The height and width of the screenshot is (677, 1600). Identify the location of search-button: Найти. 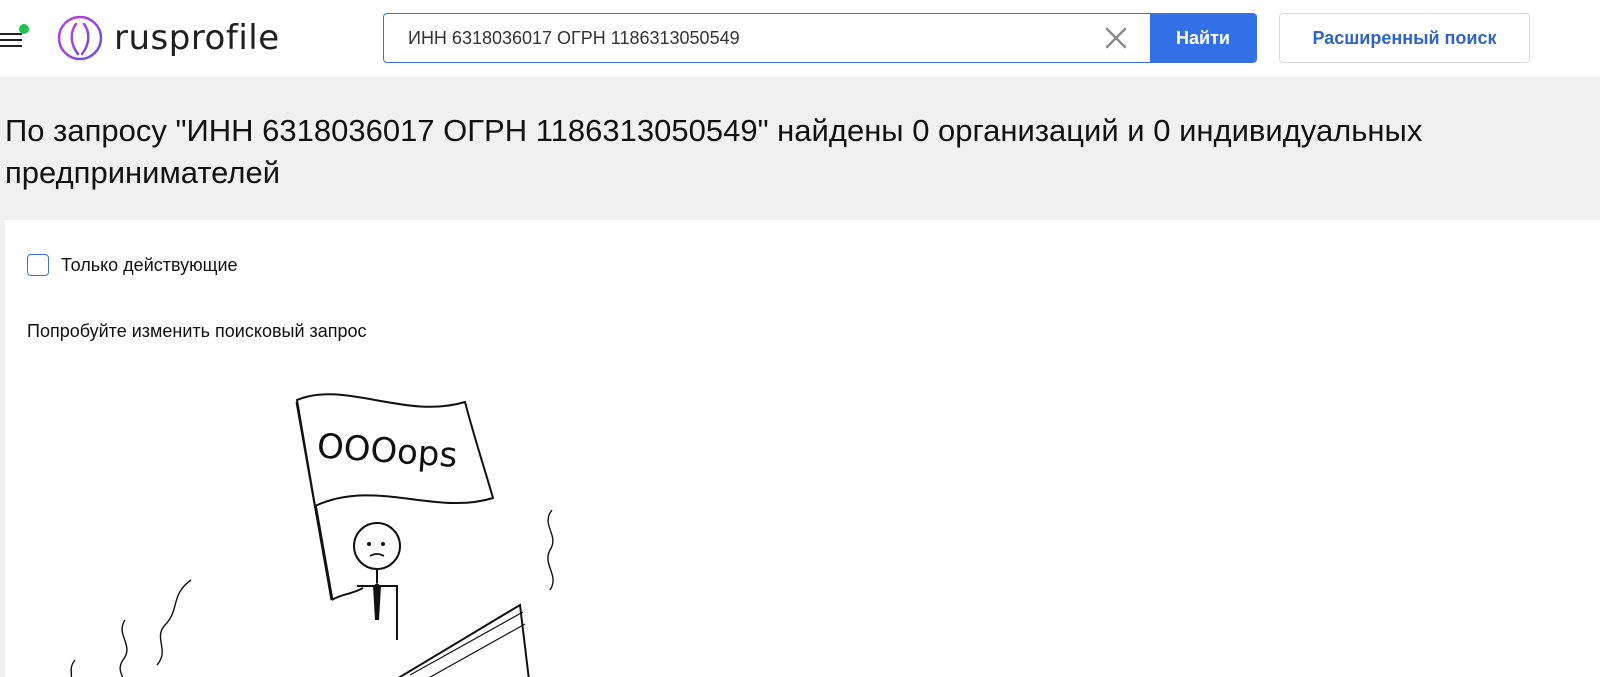
(1203, 38).